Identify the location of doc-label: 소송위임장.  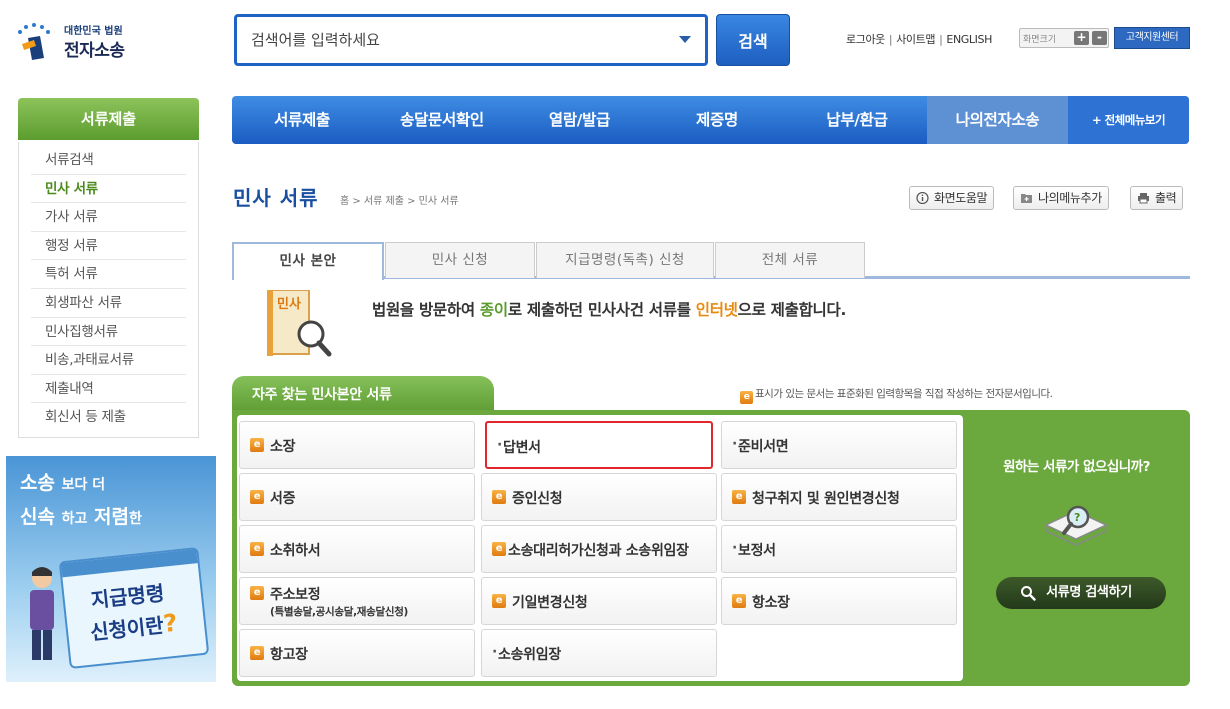
(529, 655).